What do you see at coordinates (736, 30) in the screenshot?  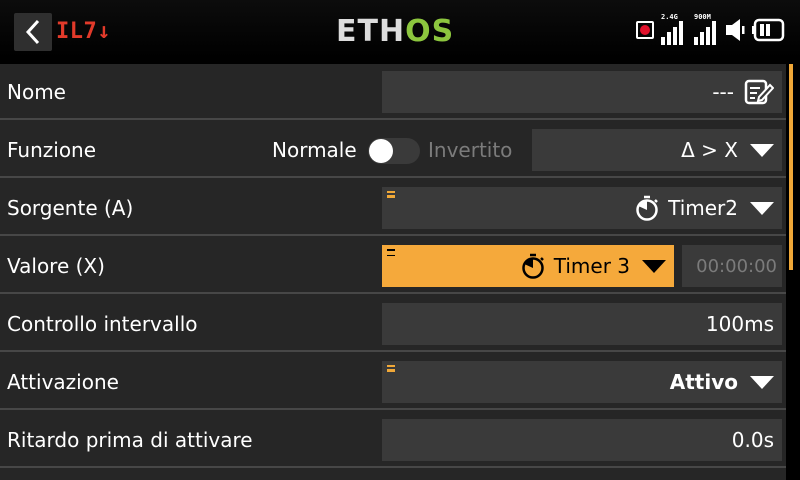 I see `speaker-icon` at bounding box center [736, 30].